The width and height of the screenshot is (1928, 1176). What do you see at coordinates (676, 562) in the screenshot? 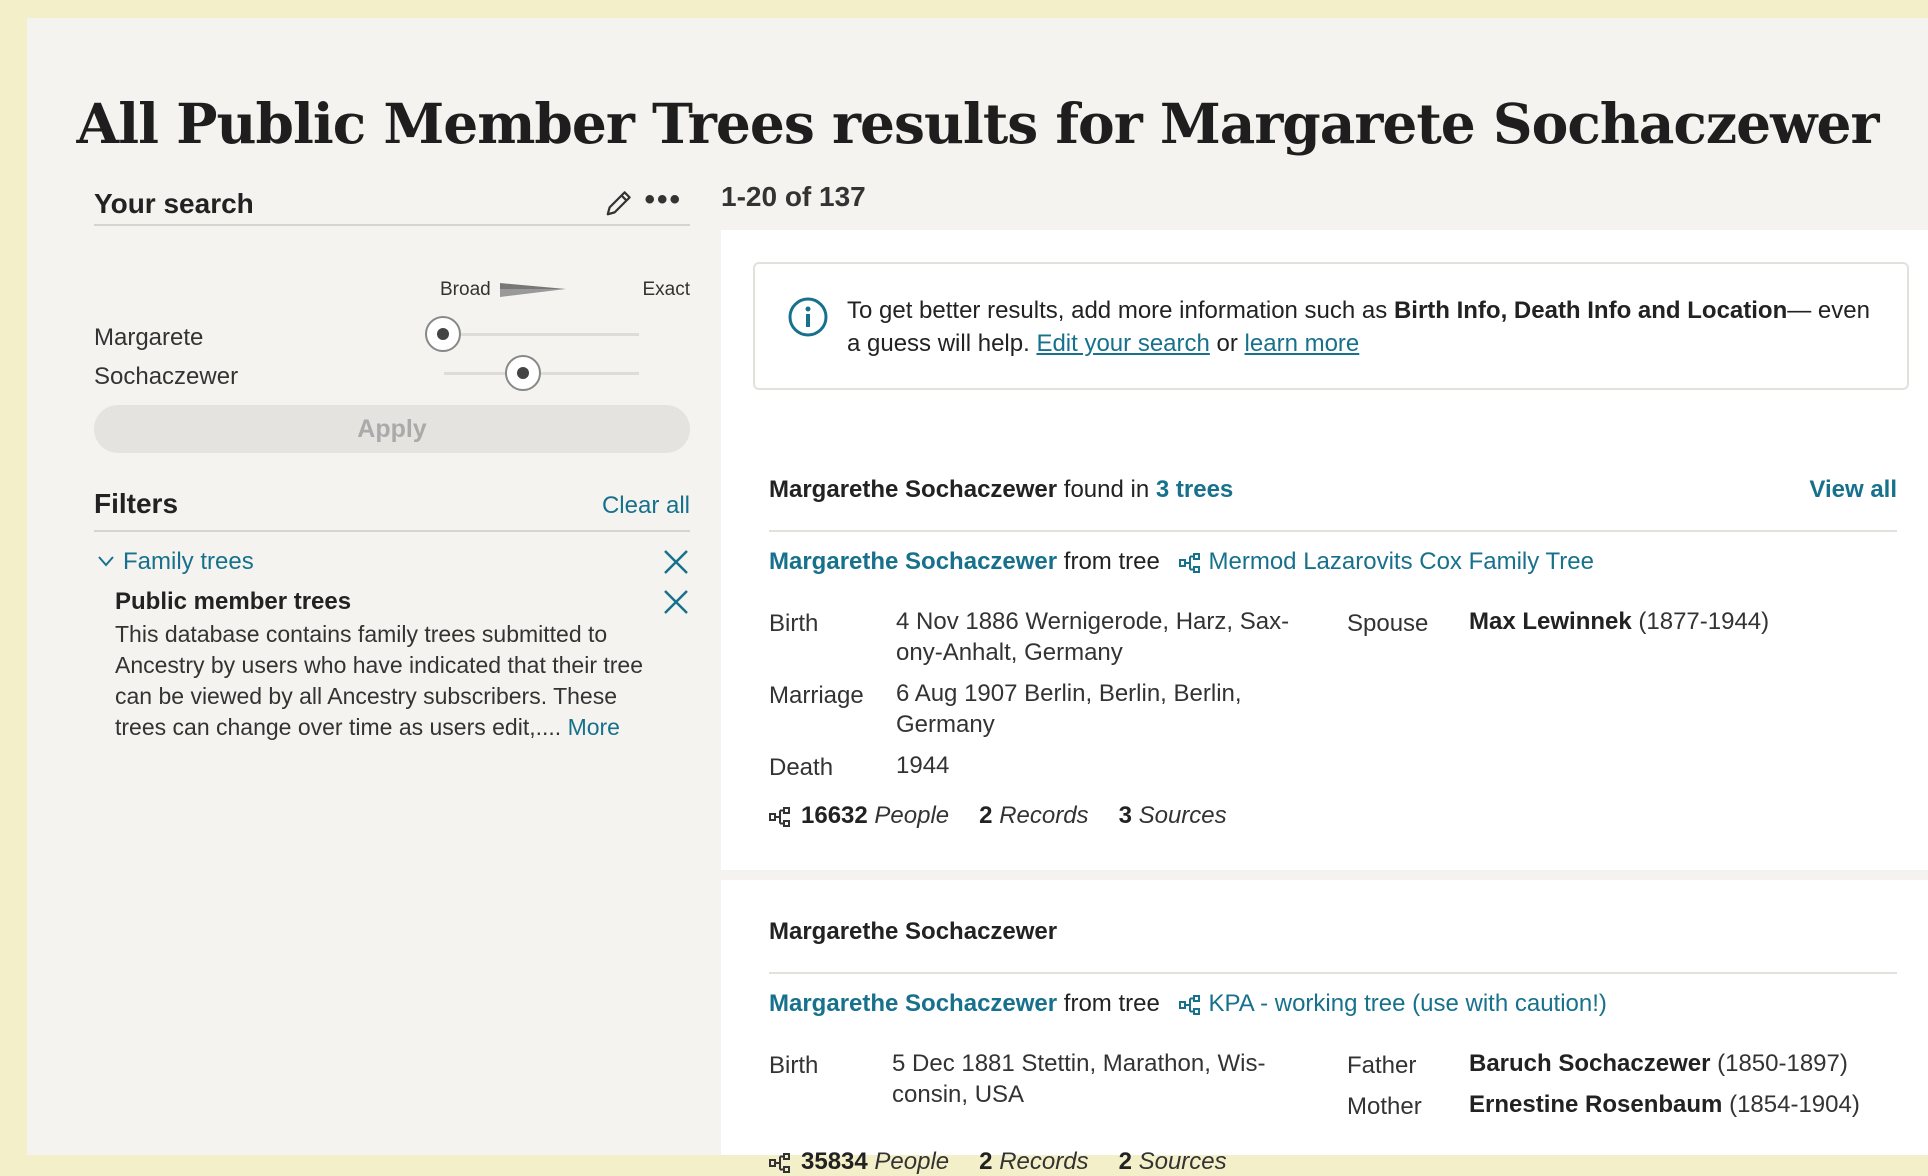
I see `remove-family-trees-close-icon` at bounding box center [676, 562].